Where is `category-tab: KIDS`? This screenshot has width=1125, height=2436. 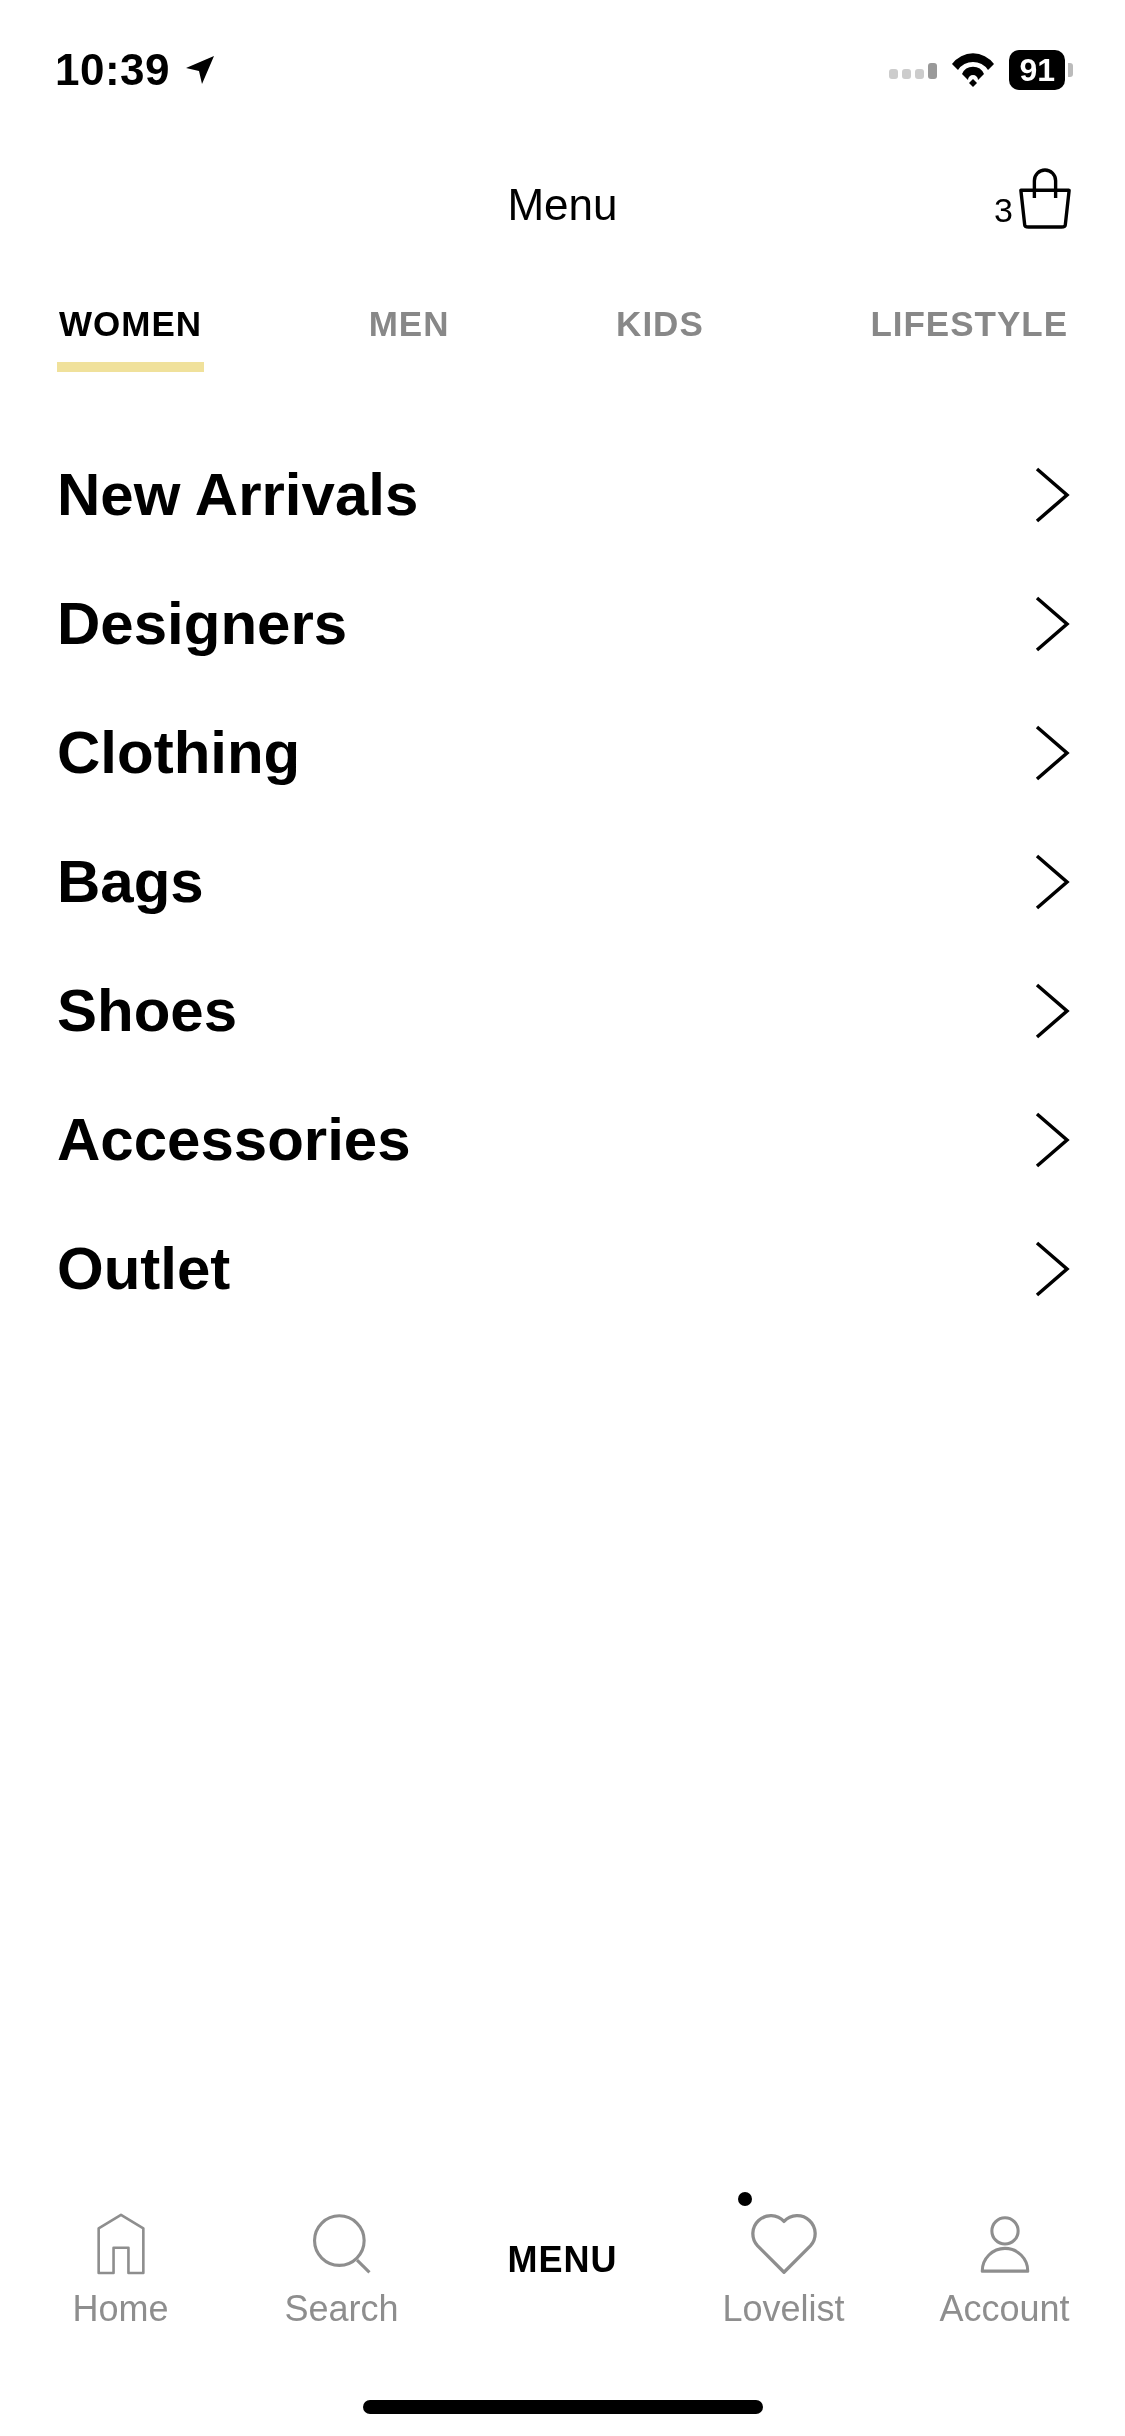 category-tab: KIDS is located at coordinates (660, 335).